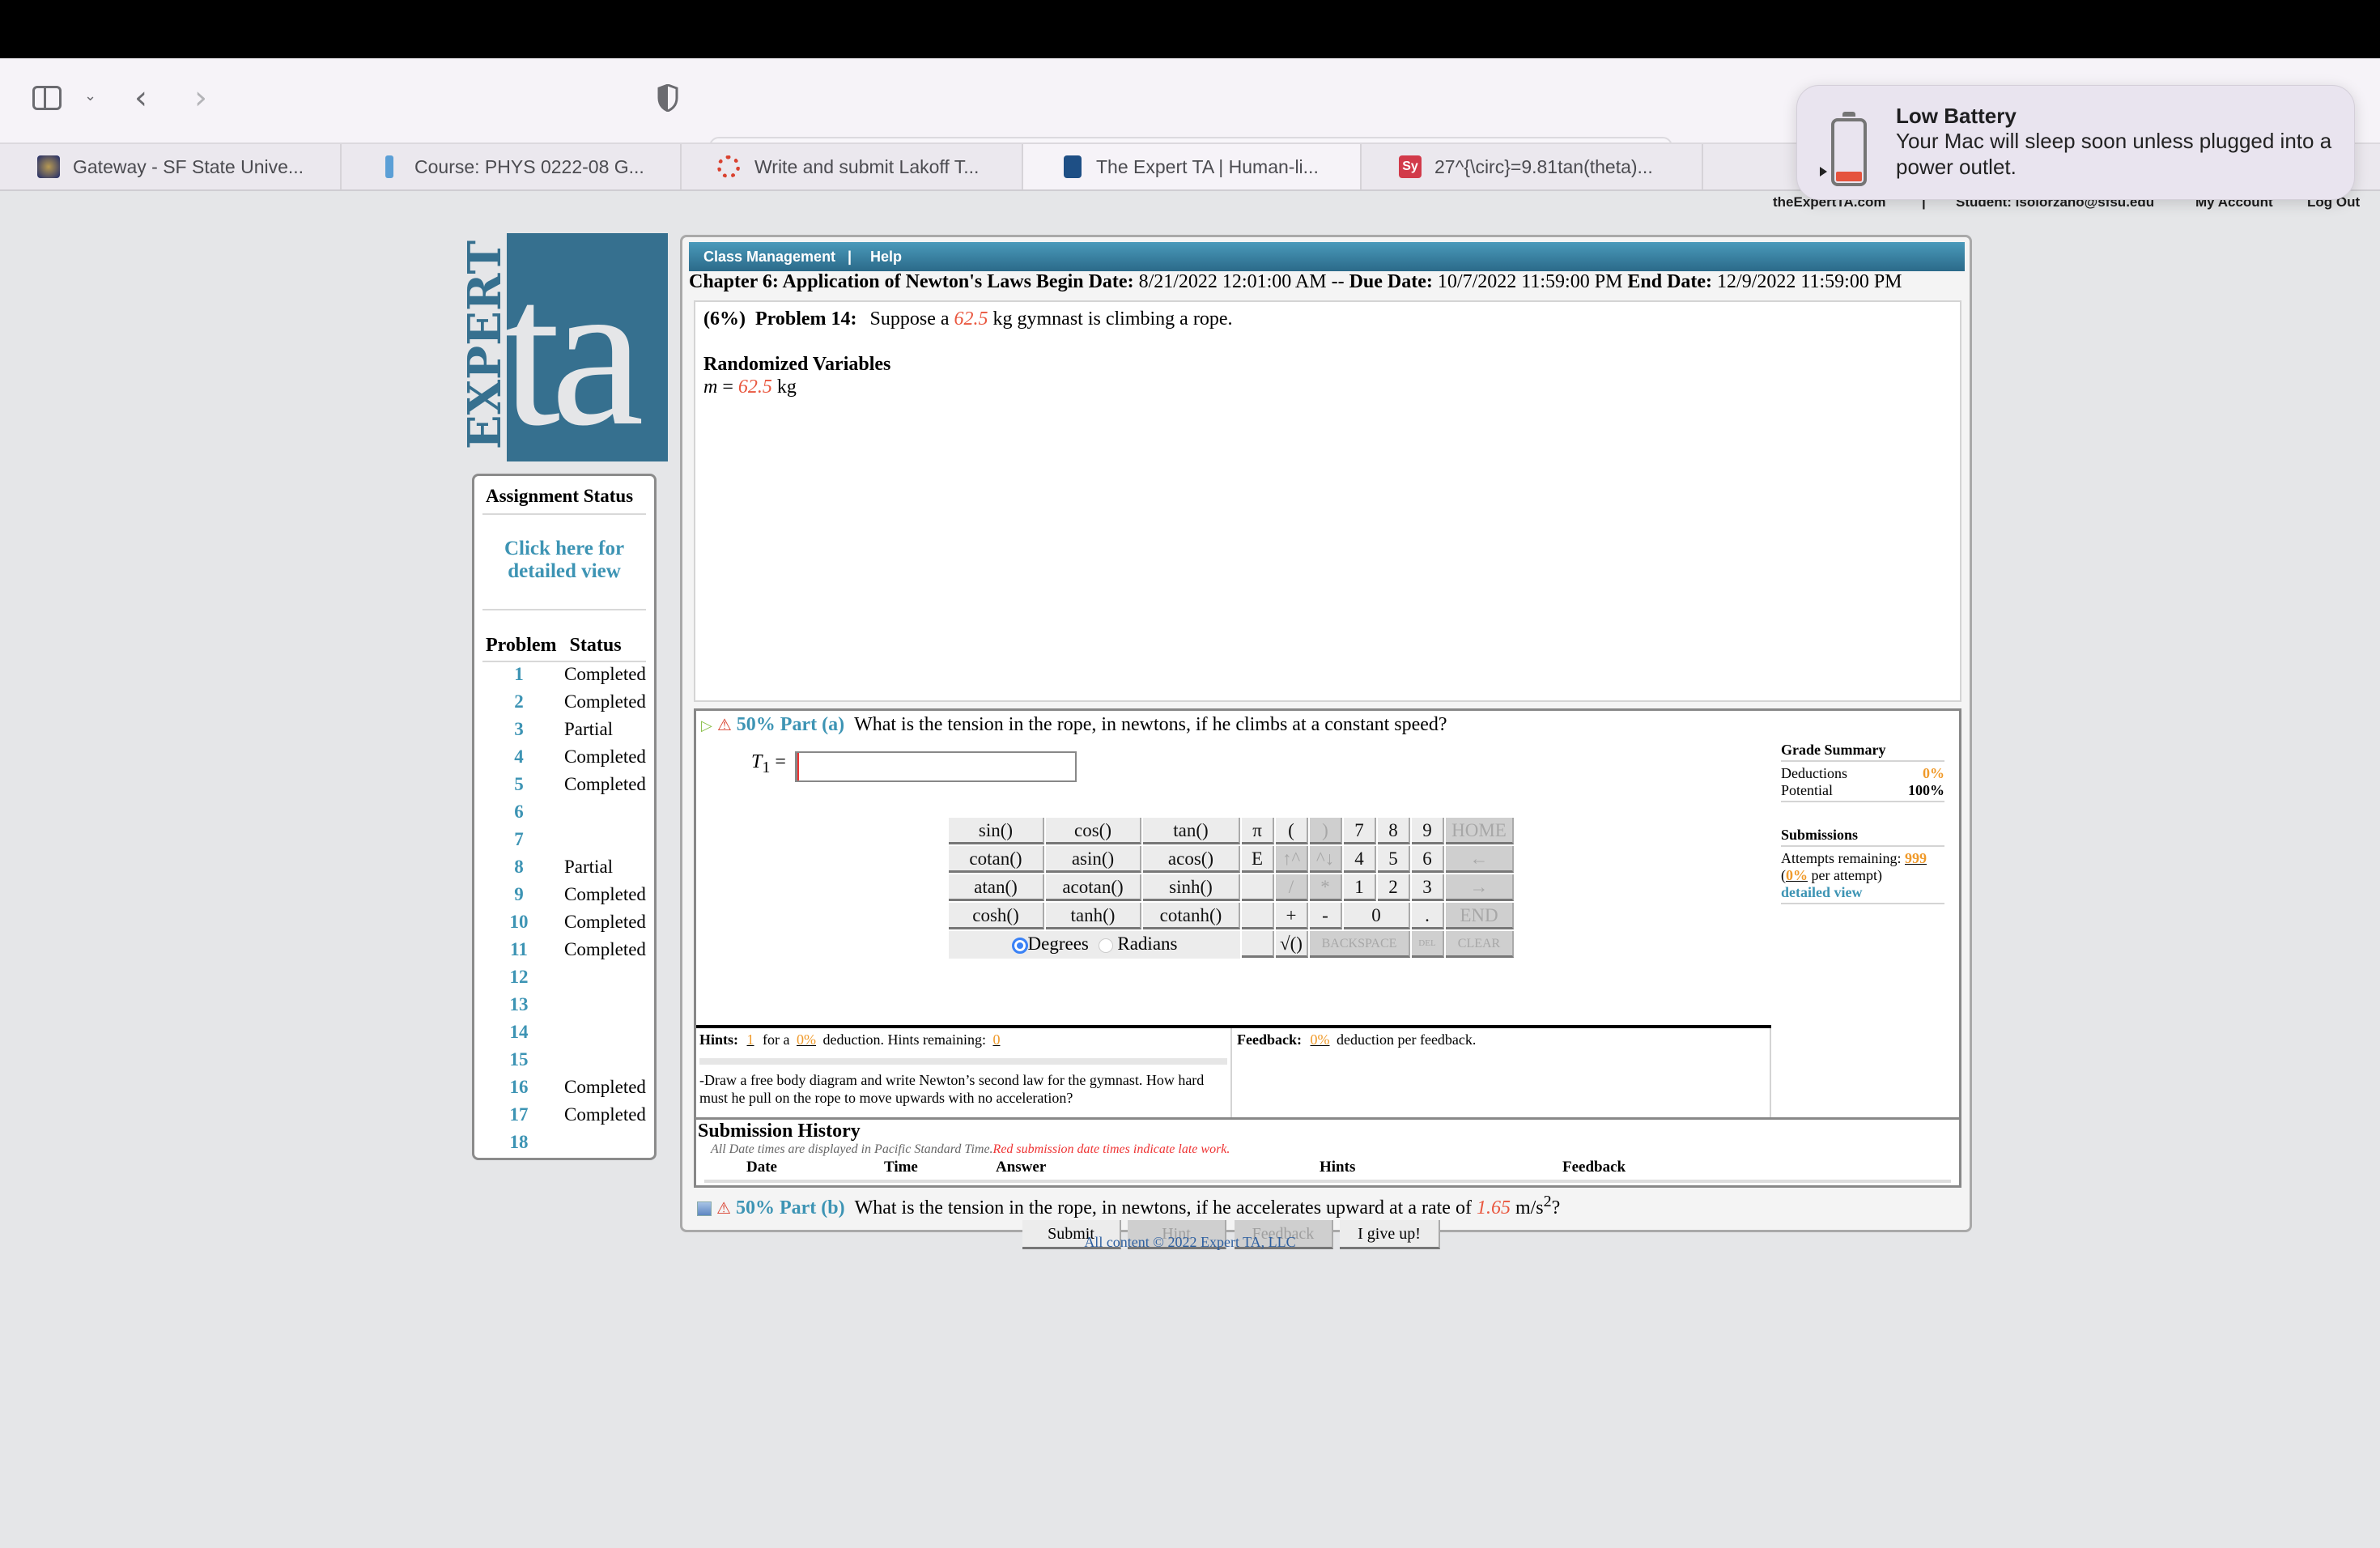 This screenshot has width=2380, height=1548. I want to click on calc-key: END, so click(1480, 916).